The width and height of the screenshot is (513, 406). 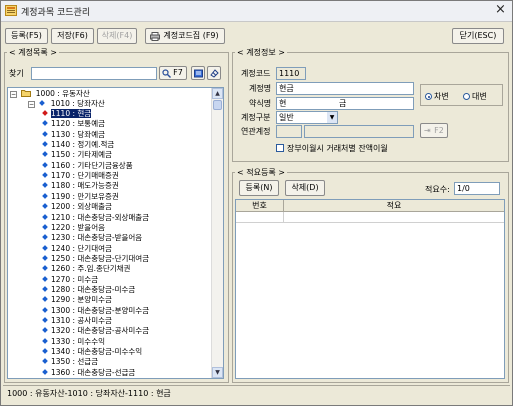 What do you see at coordinates (77, 249) in the screenshot?
I see `tree-item: 1240 : 단기대여금` at bounding box center [77, 249].